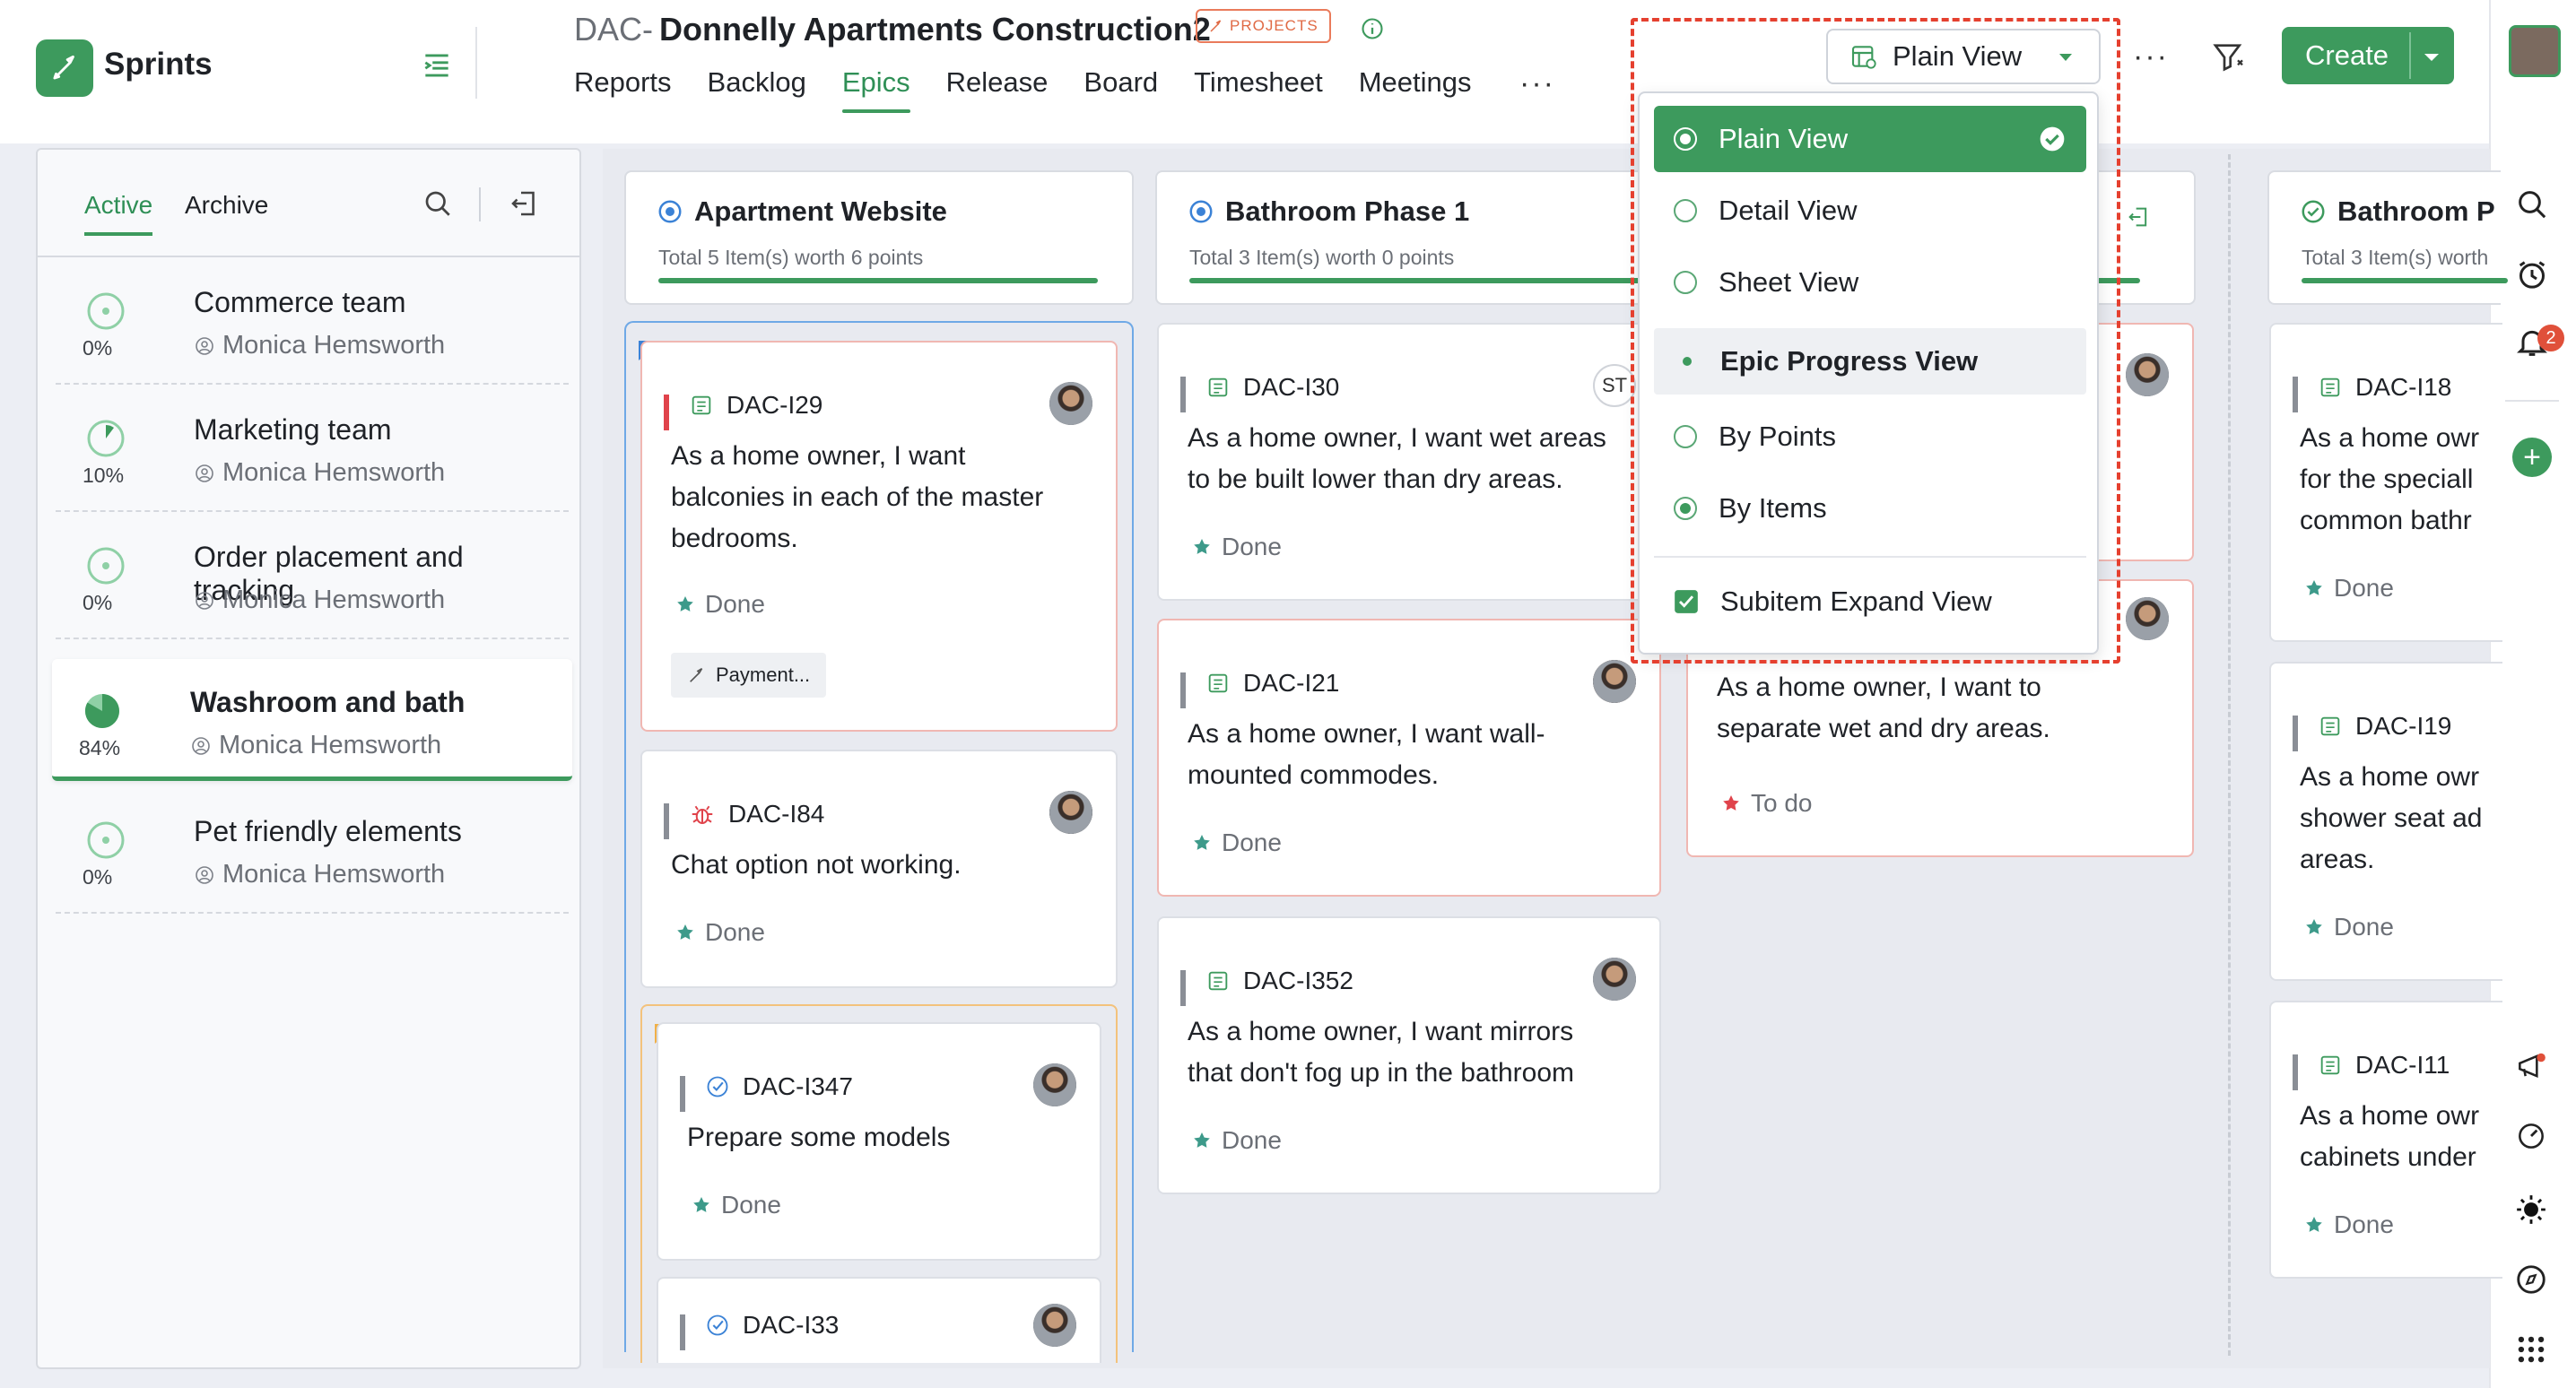 The width and height of the screenshot is (2576, 1388). I want to click on desc-line: balconies in each of the master, so click(857, 497).